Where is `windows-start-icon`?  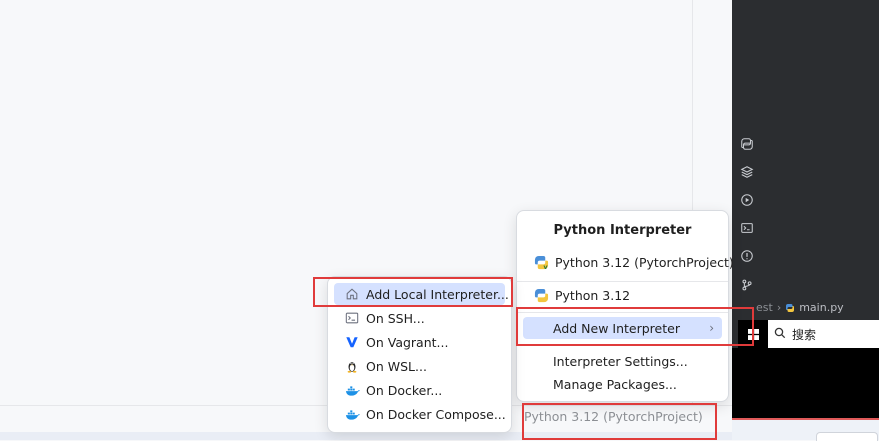
windows-start-icon is located at coordinates (753, 334).